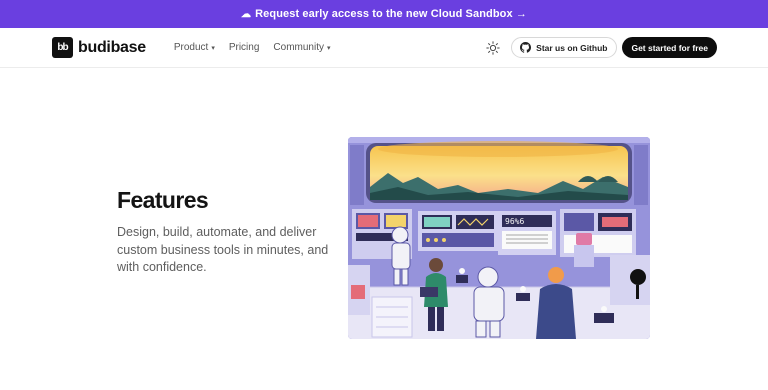  Describe the element at coordinates (191, 47) in the screenshot. I see `nav-product-label: Product` at that location.